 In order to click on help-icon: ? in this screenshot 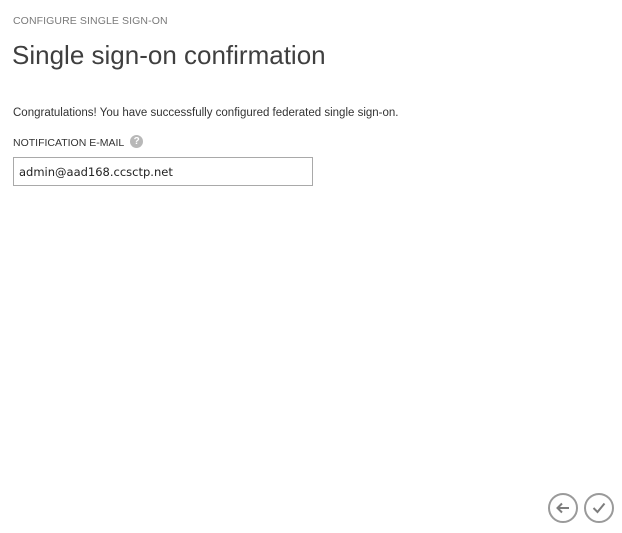, I will do `click(137, 141)`.